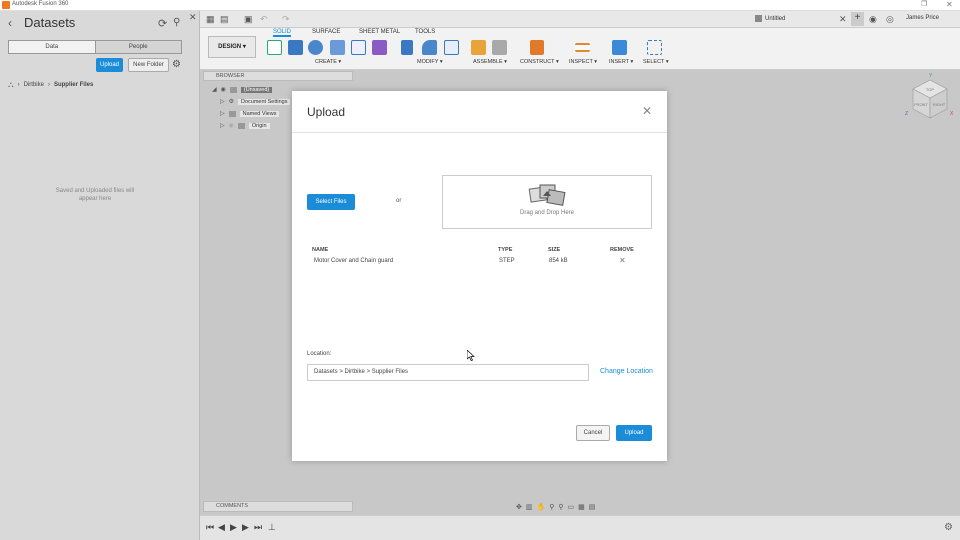 This screenshot has height=540, width=960. What do you see at coordinates (11, 85) in the screenshot?
I see `hub-icon: ⛬` at bounding box center [11, 85].